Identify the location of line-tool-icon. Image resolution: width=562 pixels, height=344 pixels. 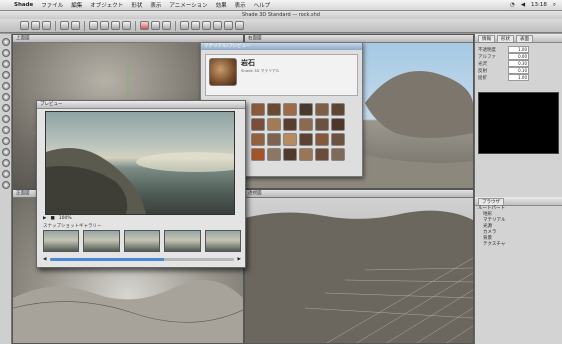
(5, 64).